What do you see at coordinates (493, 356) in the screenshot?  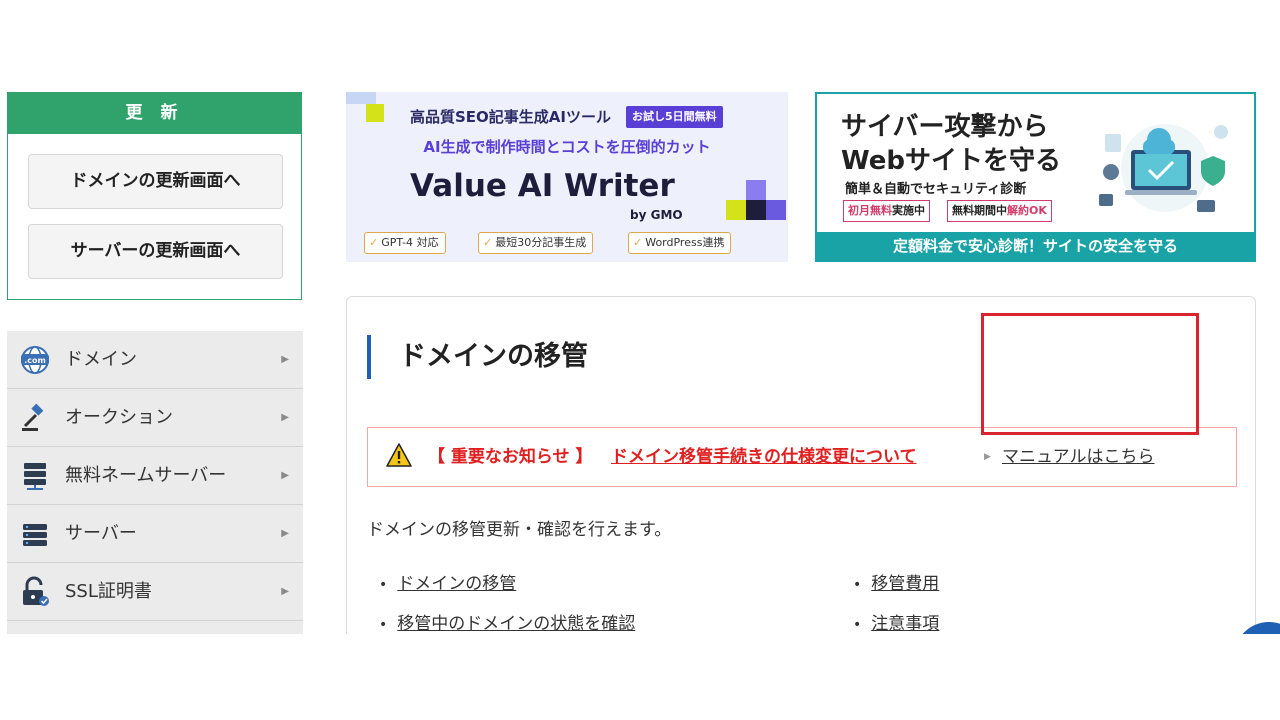 I see `page-title: ドメインの移管` at bounding box center [493, 356].